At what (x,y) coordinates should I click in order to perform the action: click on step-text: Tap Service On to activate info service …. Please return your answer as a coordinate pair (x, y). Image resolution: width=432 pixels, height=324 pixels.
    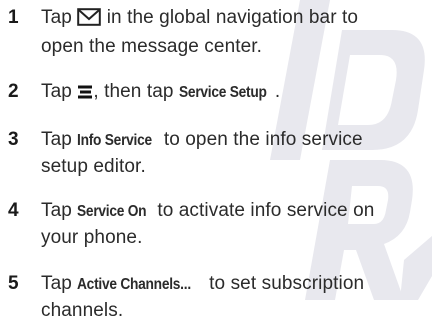
    Looking at the image, I should click on (236, 224).